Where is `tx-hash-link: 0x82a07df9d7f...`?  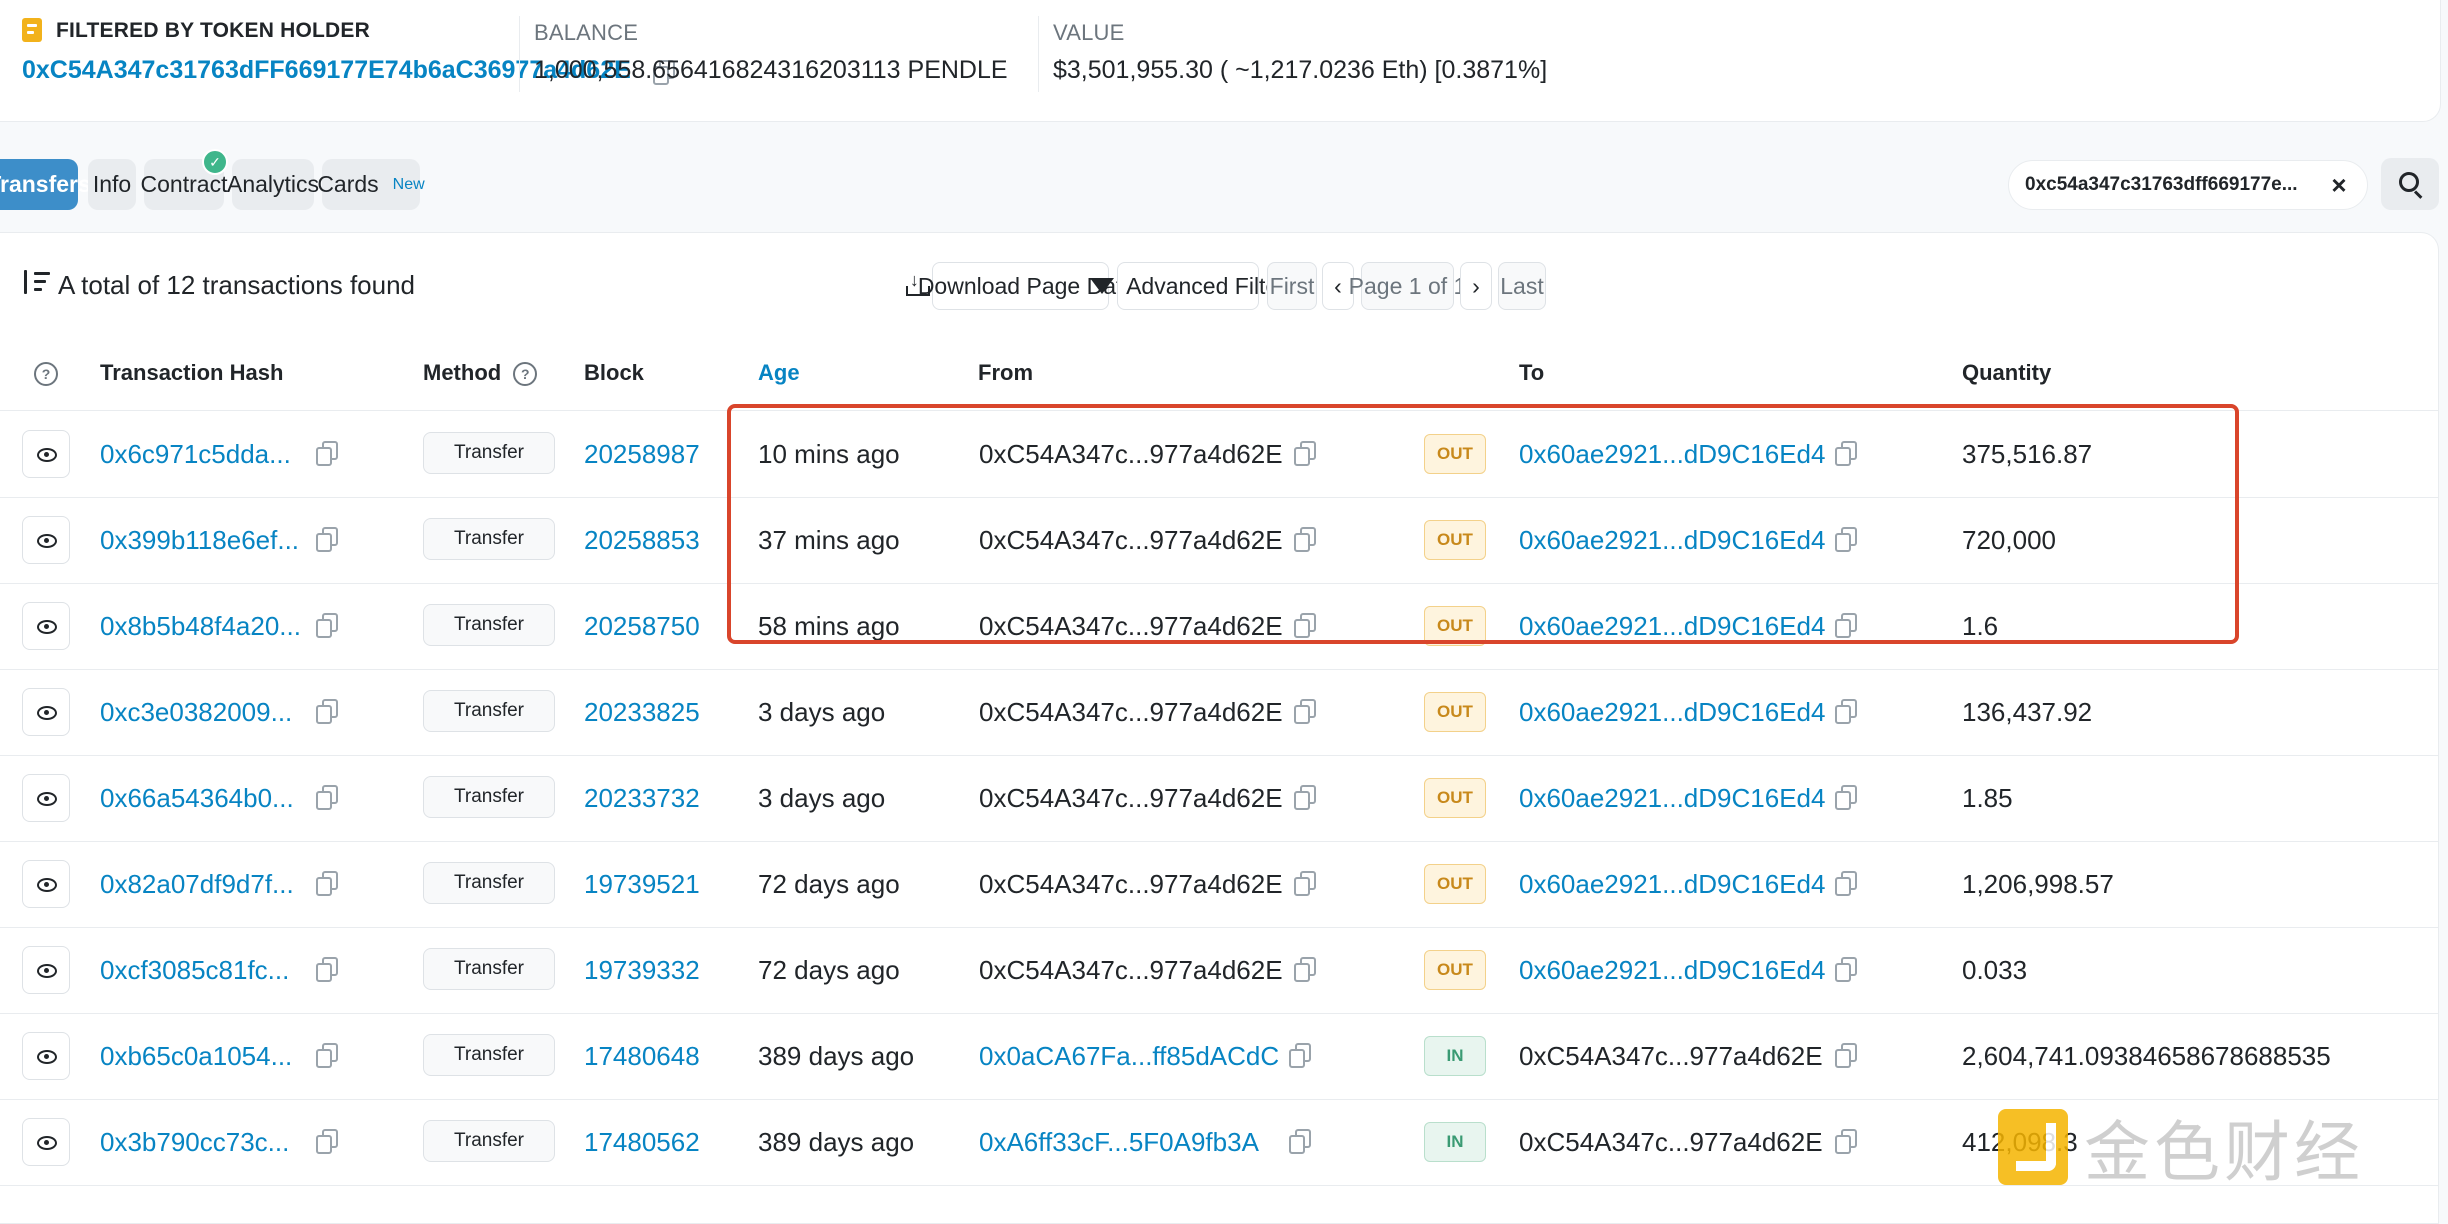 tx-hash-link: 0x82a07df9d7f... is located at coordinates (197, 884).